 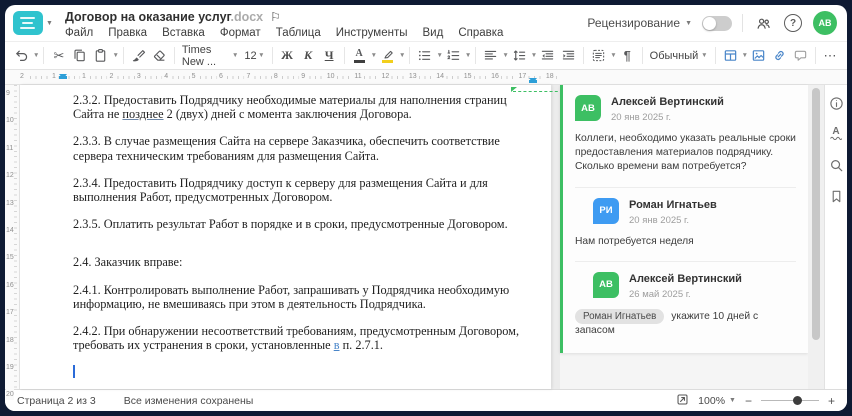 I want to click on ruler-ticks, so click(x=288, y=77).